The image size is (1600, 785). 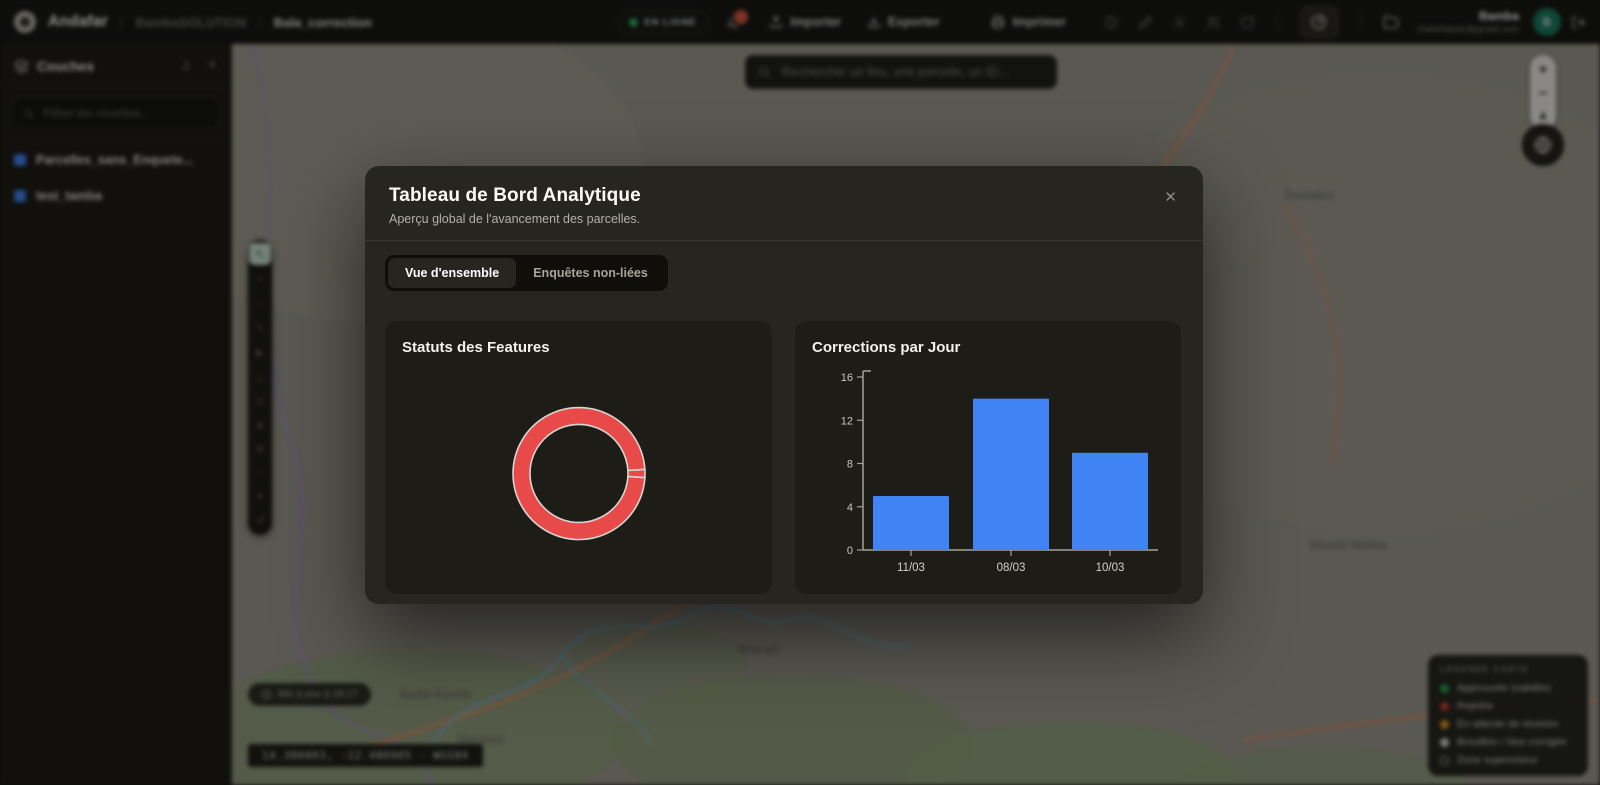 I want to click on corrections-bar-chart: 0 4 8 12 16 11/03 08/03 10/03, so click(x=999, y=472).